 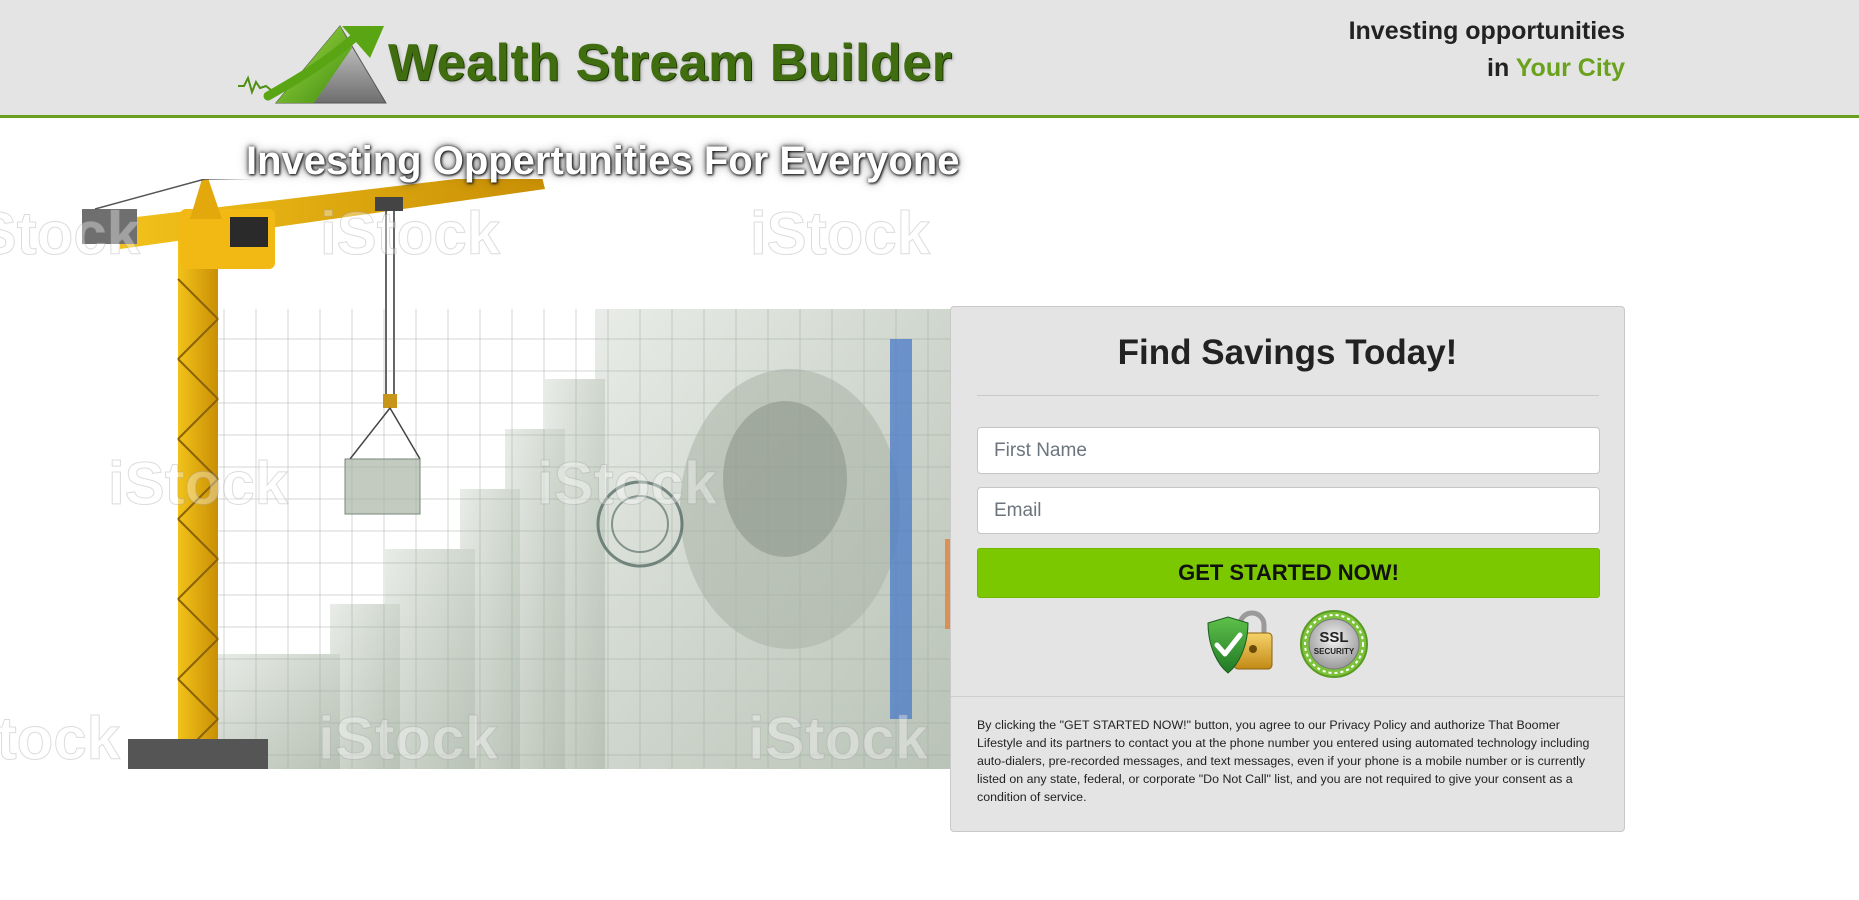 What do you see at coordinates (1486, 31) in the screenshot?
I see `tagline-line1: Investing opportunities` at bounding box center [1486, 31].